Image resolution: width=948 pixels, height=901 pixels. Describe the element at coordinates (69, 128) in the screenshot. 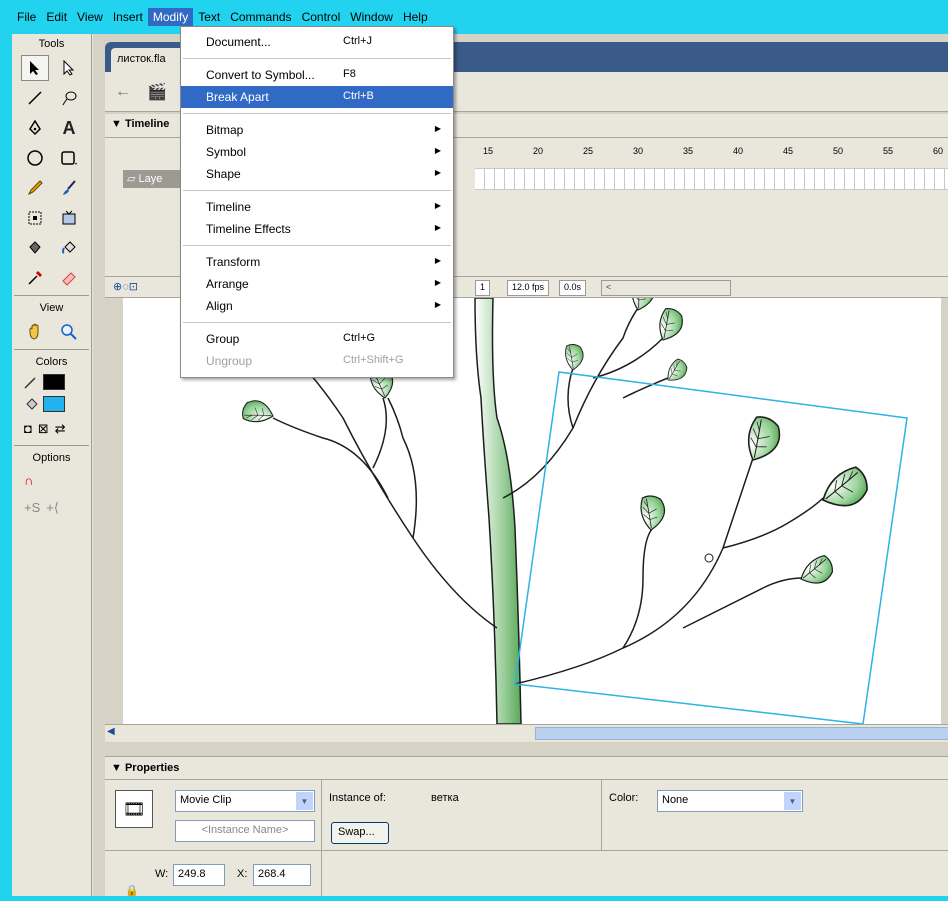

I see `text-icon: A` at that location.